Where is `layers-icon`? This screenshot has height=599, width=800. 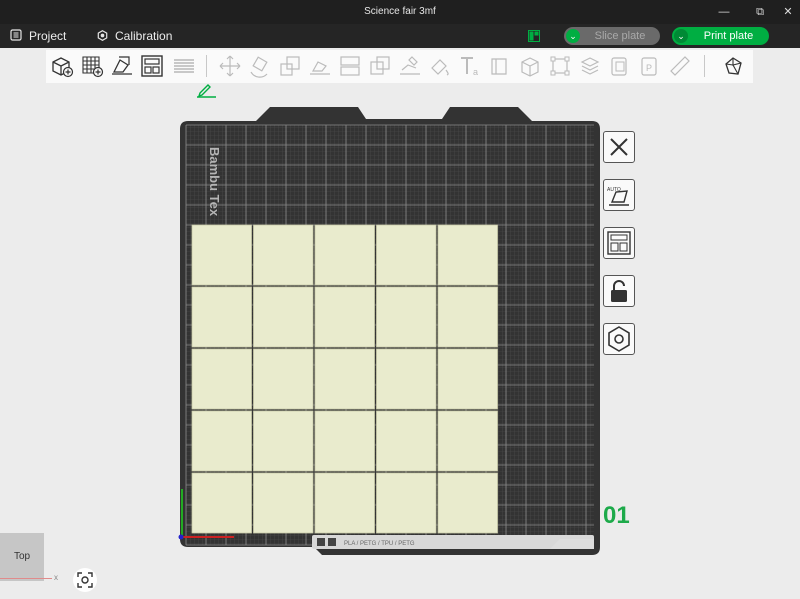
layers-icon is located at coordinates (590, 66).